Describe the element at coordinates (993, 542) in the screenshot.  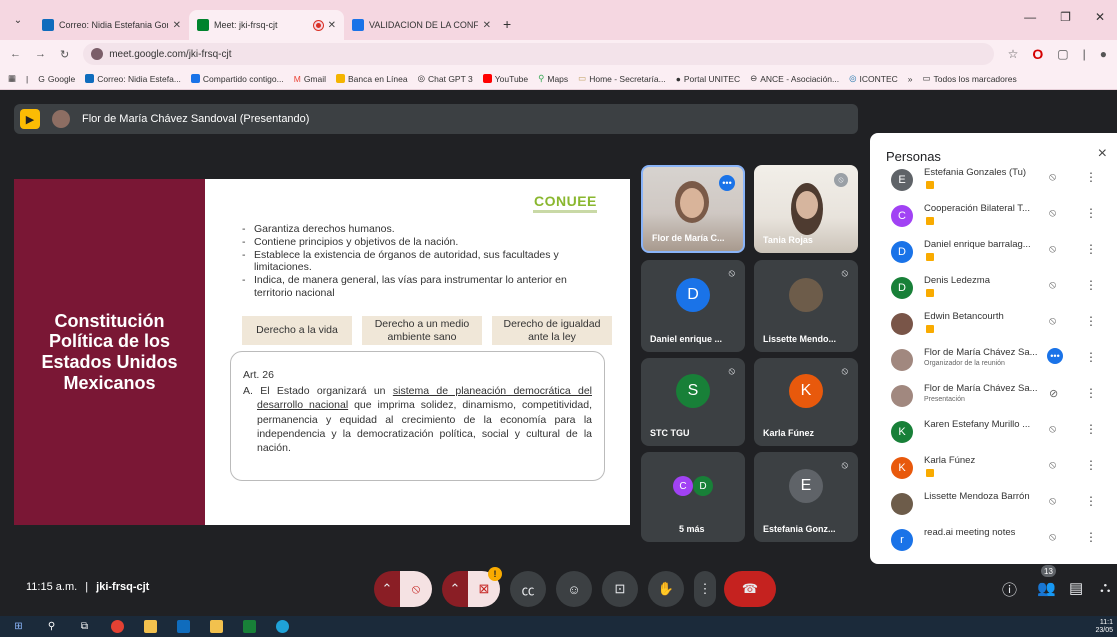
I see `list-item: r read.ai meeting notes ⦸ ⋮` at that location.